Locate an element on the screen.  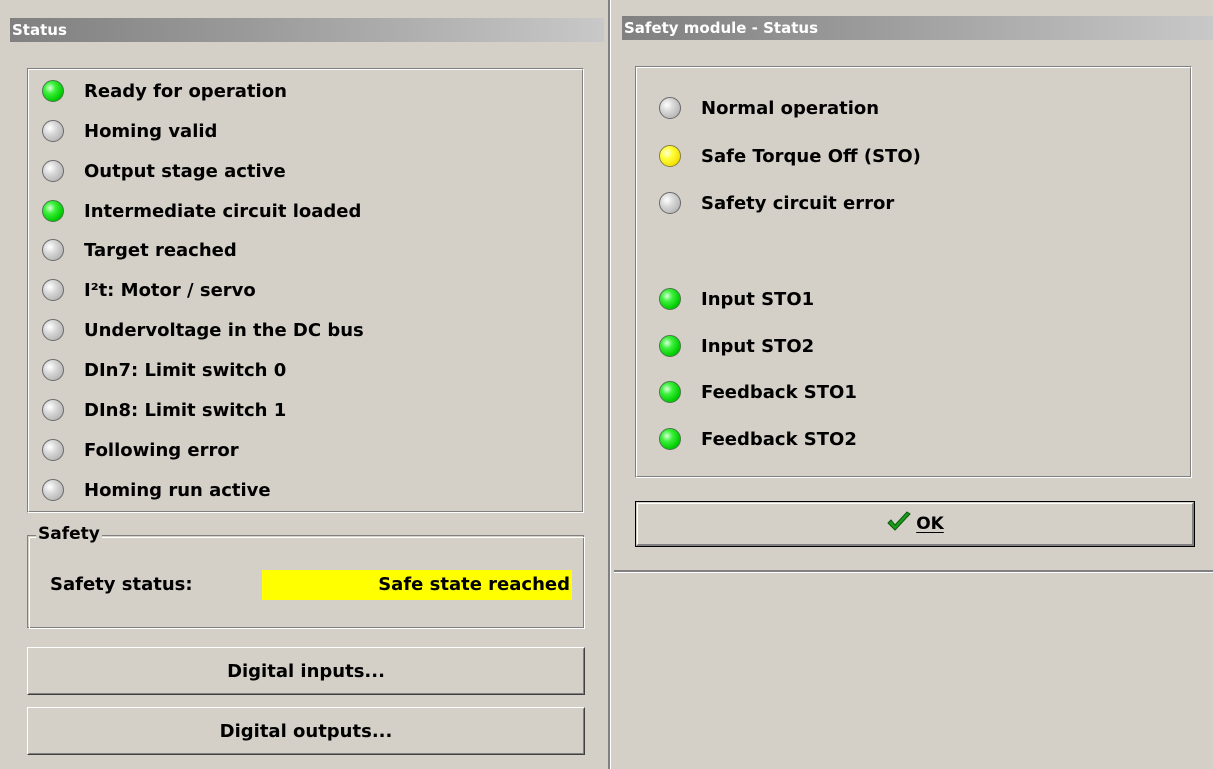
status-item-label: DIn7: Limit switch 0 is located at coordinates (185, 370).